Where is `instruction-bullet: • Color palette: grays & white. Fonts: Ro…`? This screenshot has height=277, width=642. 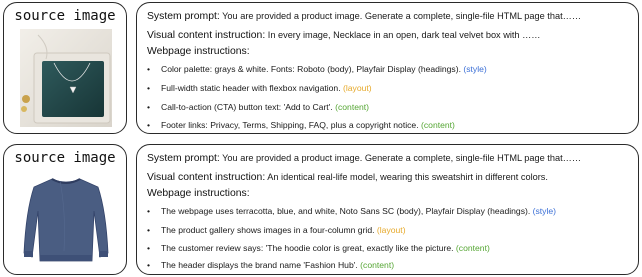 instruction-bullet: • Color palette: grays & white. Fonts: Ro… is located at coordinates (317, 69).